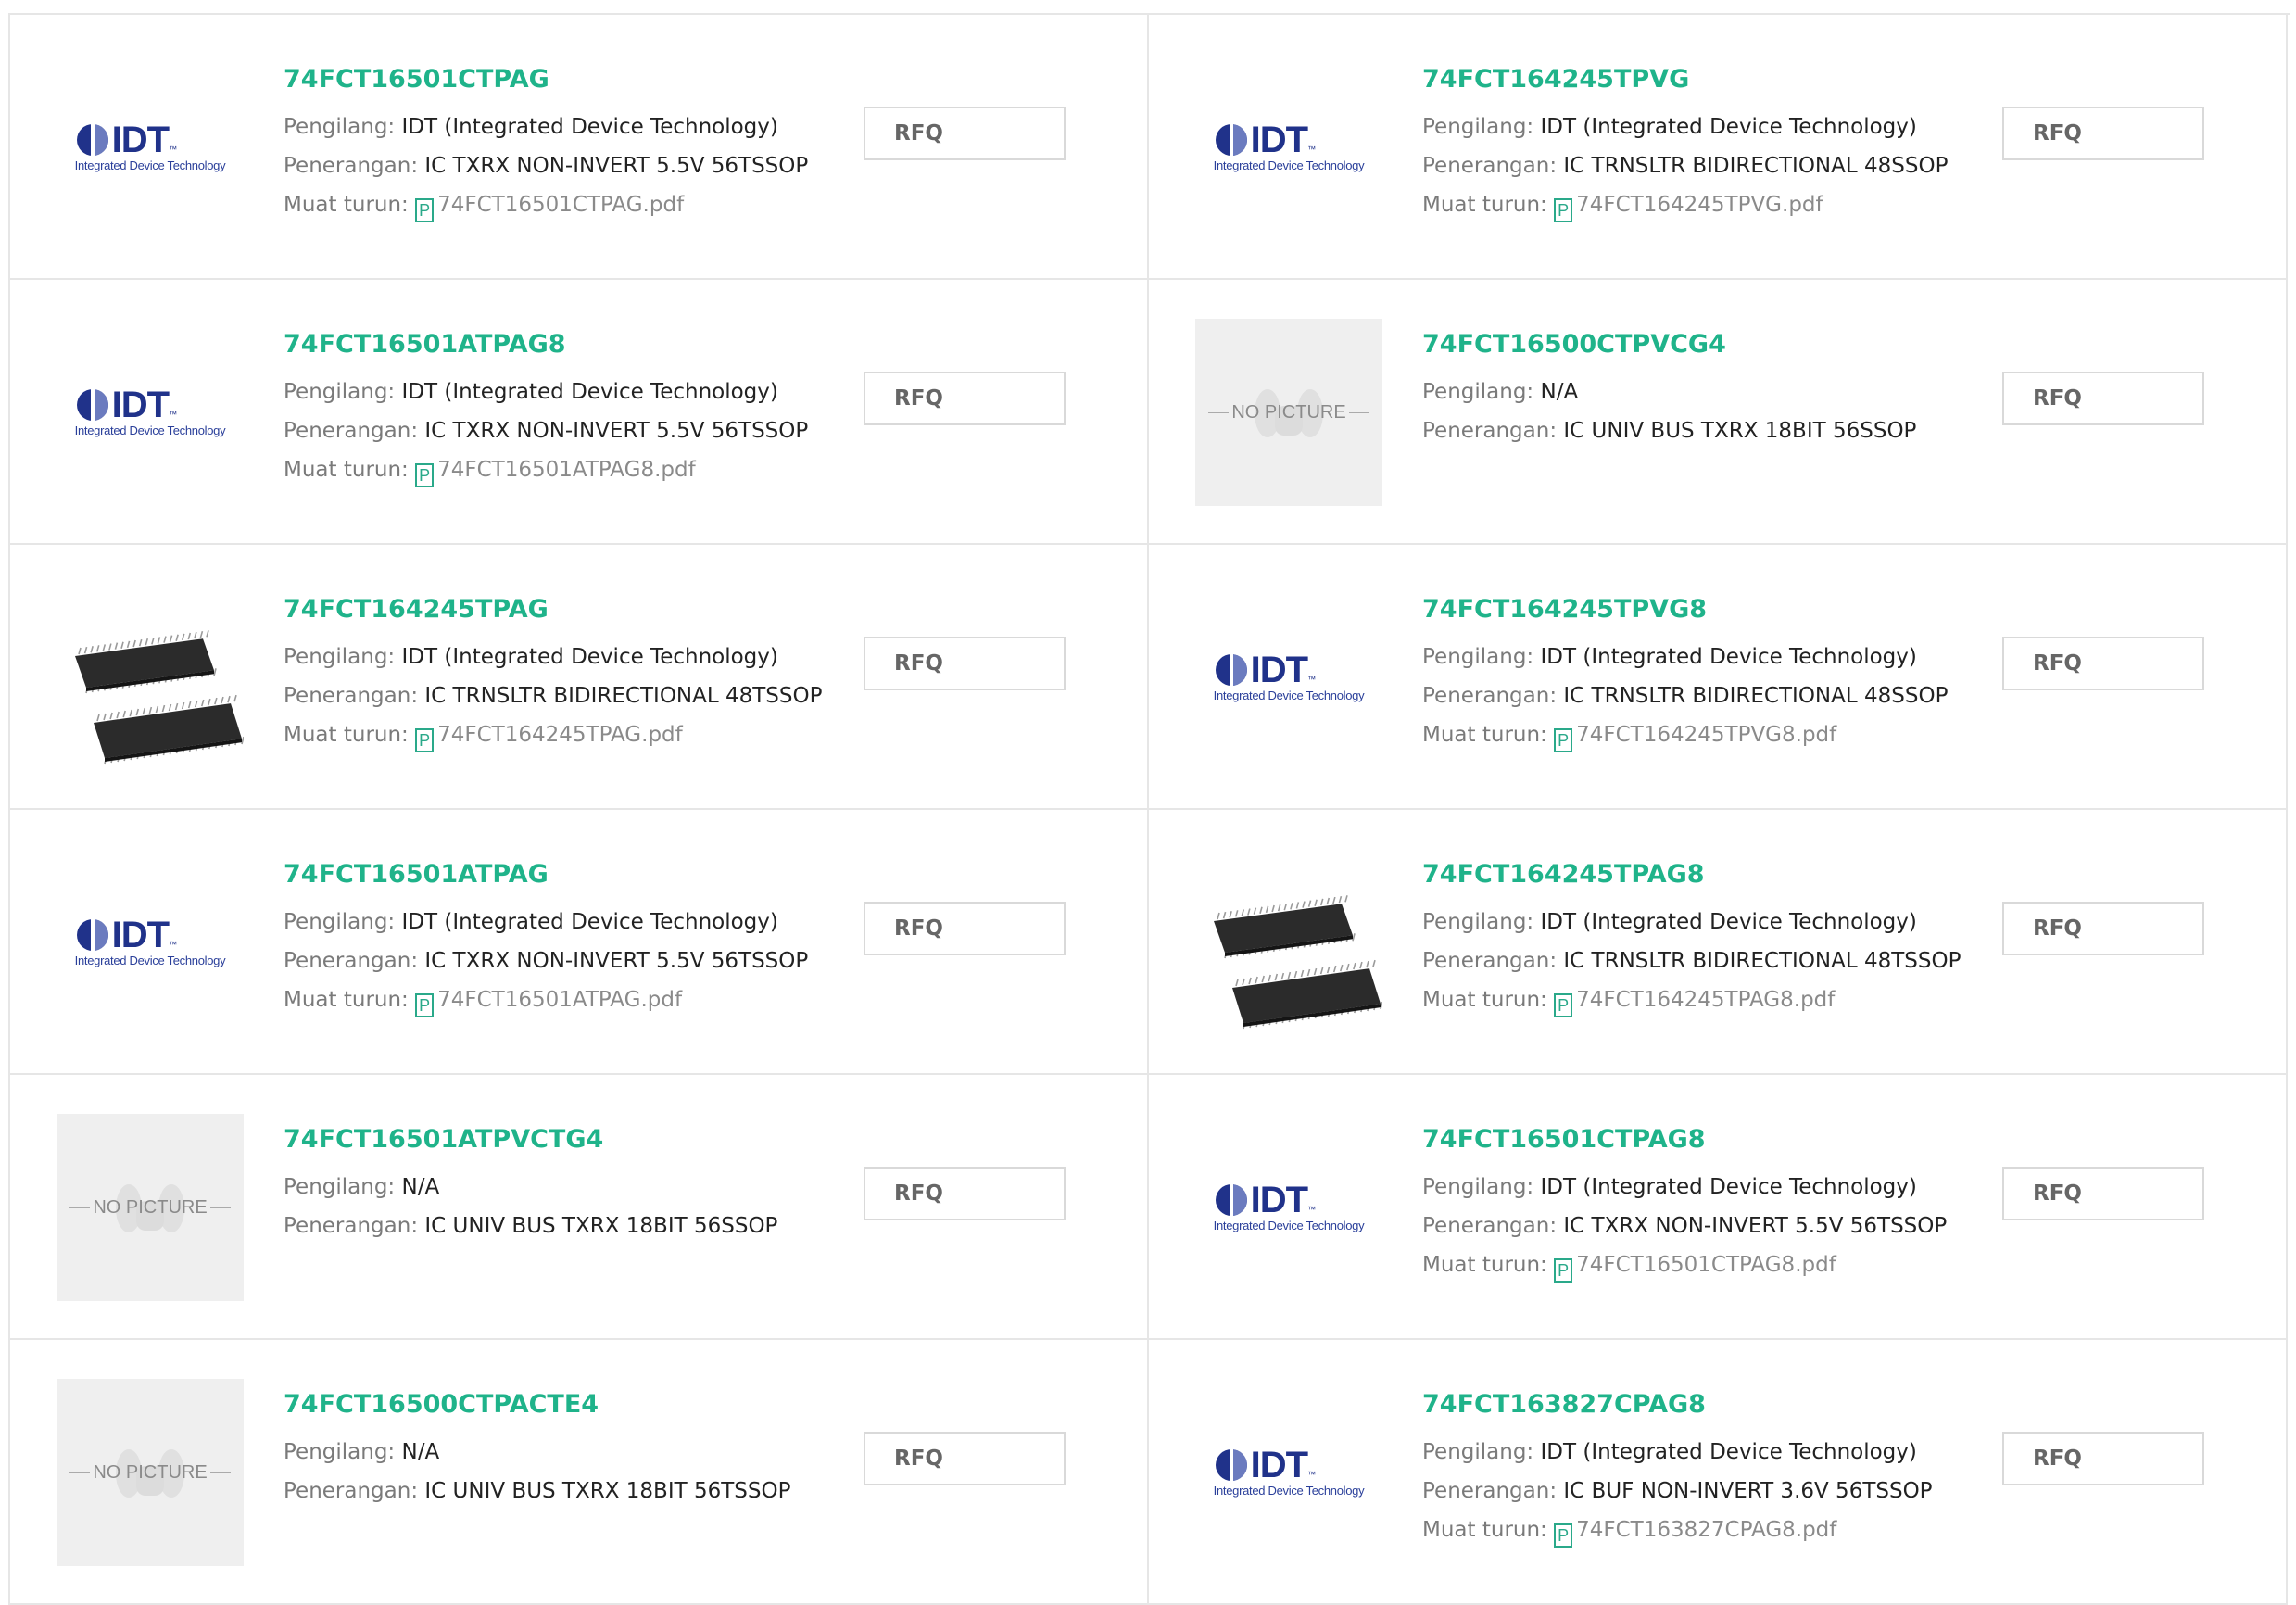 The height and width of the screenshot is (1605, 2296). Describe the element at coordinates (608, 1491) in the screenshot. I see `description-value: IC UNIV BUS TXRX 18BIT 56TSSOP` at that location.